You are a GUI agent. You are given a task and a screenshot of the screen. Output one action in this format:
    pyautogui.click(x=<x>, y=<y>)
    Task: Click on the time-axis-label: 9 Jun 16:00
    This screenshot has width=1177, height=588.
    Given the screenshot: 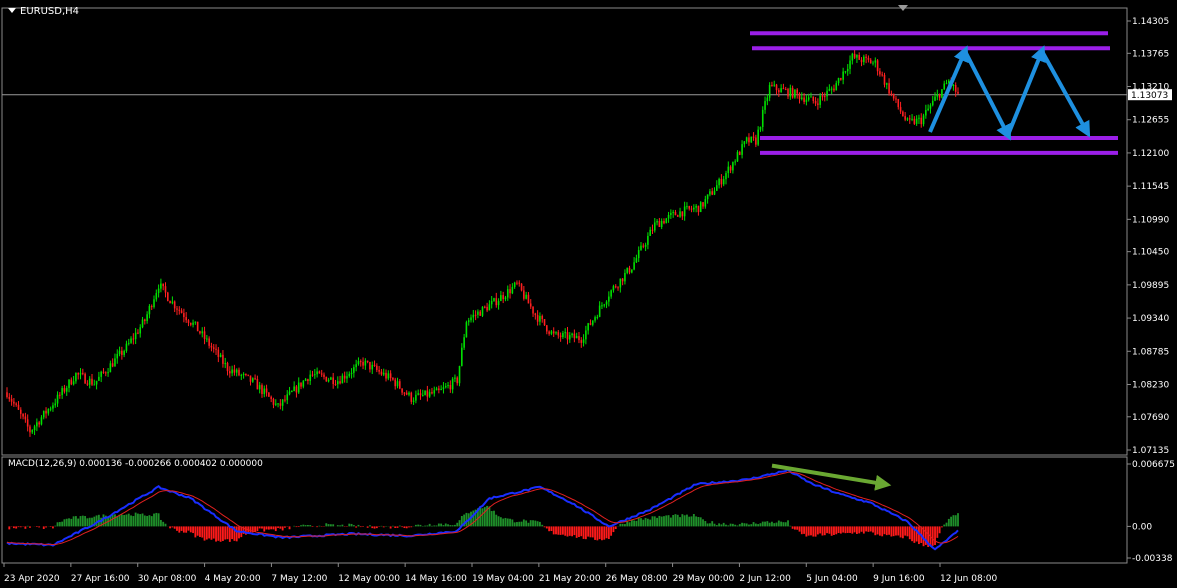 What is the action you would take?
    pyautogui.click(x=899, y=579)
    